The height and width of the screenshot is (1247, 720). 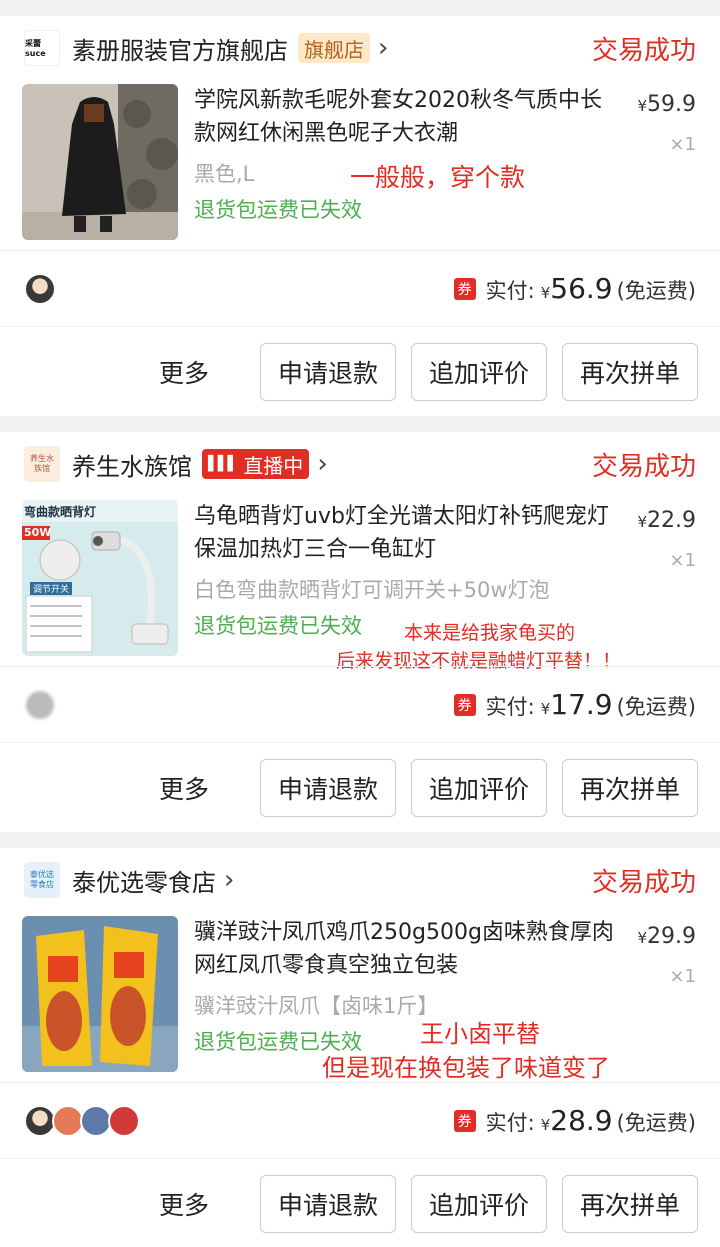 I want to click on annotation-note: 王小卤平替, so click(x=480, y=1034).